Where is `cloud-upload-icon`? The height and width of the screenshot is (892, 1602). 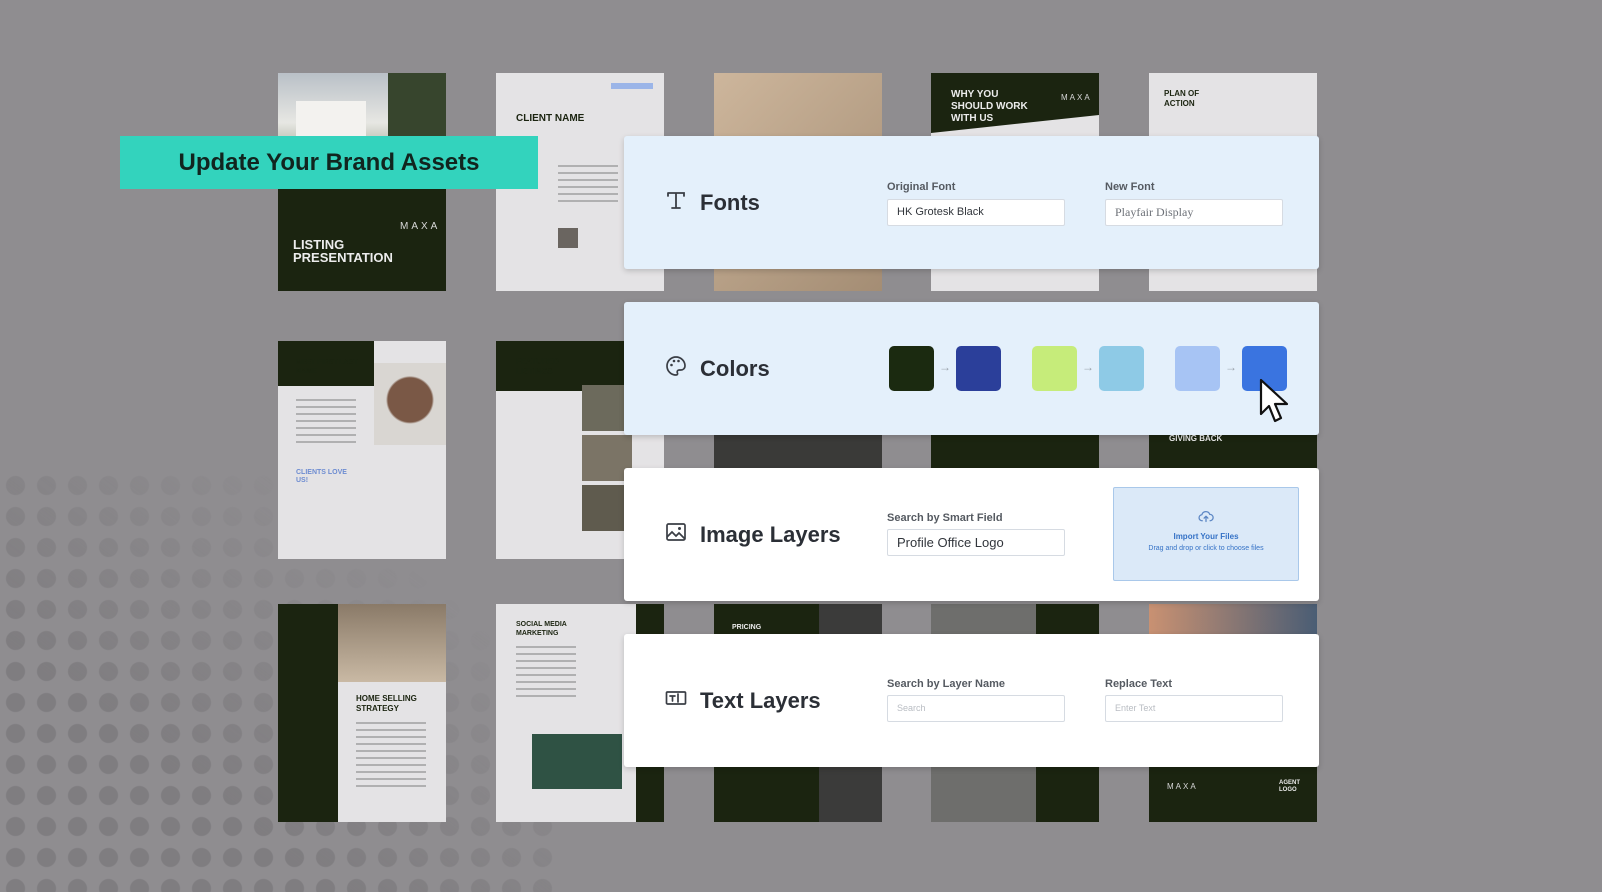
cloud-upload-icon is located at coordinates (1206, 518).